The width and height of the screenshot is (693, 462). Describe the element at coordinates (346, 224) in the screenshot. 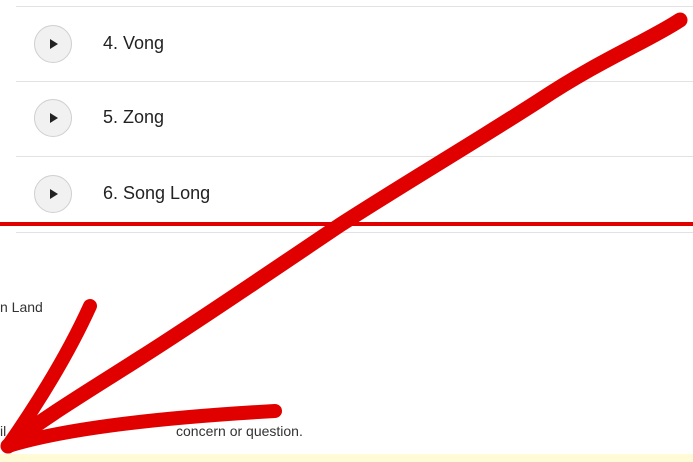

I see `red-divider-line` at that location.